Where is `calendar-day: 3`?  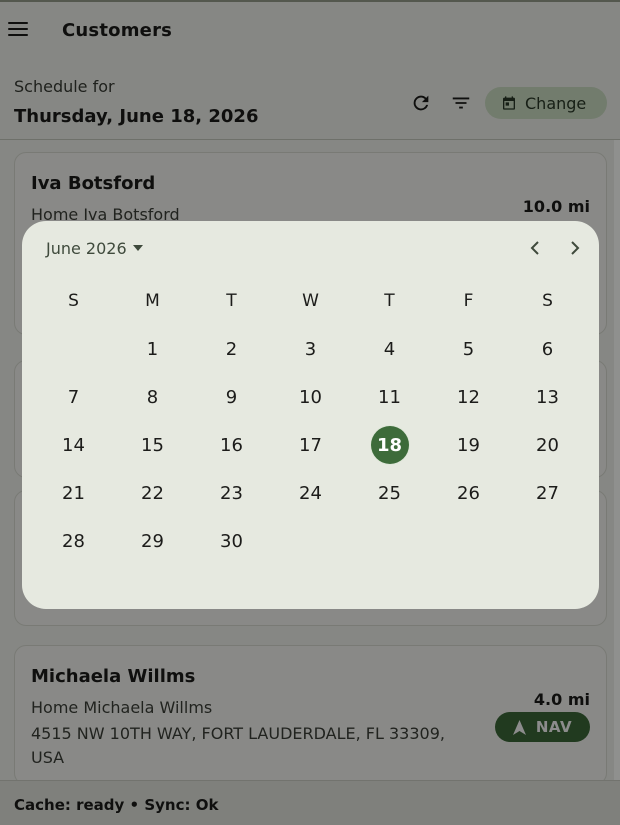 calendar-day: 3 is located at coordinates (310, 349).